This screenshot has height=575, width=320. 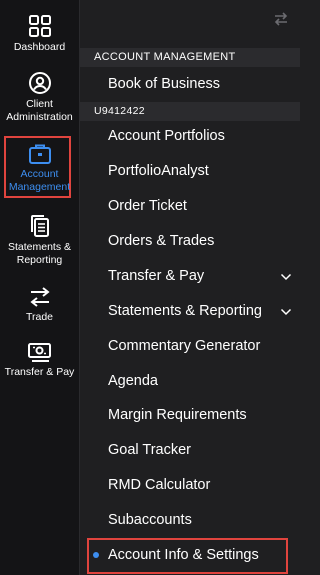 What do you see at coordinates (39, 180) in the screenshot?
I see `rail-label-account-management: Account Management` at bounding box center [39, 180].